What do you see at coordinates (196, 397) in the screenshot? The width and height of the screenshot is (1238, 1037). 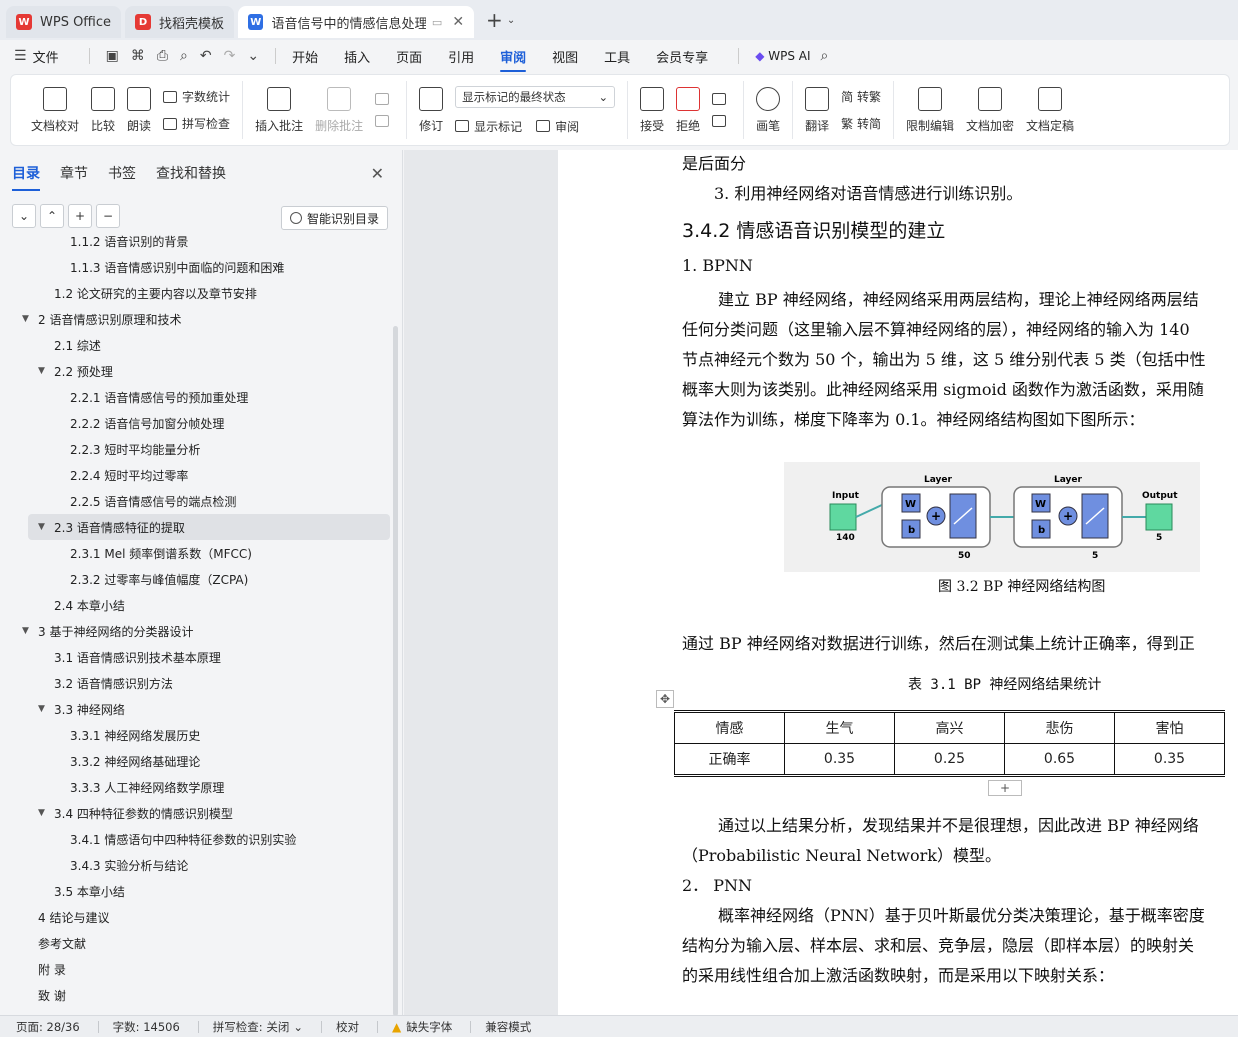 I see `toc-item: 2.2.1 语音情感信号的预加重处理` at bounding box center [196, 397].